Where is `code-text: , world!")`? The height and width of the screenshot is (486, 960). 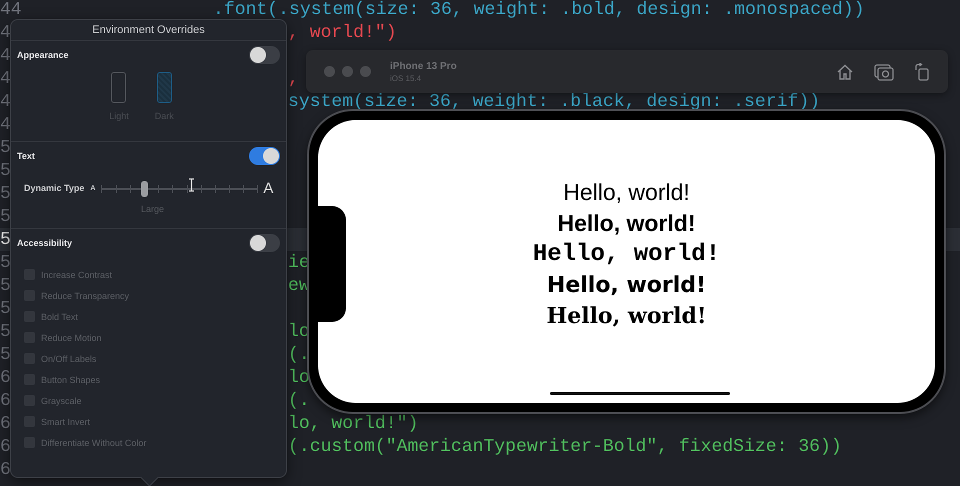
code-text: , world!") is located at coordinates (342, 32).